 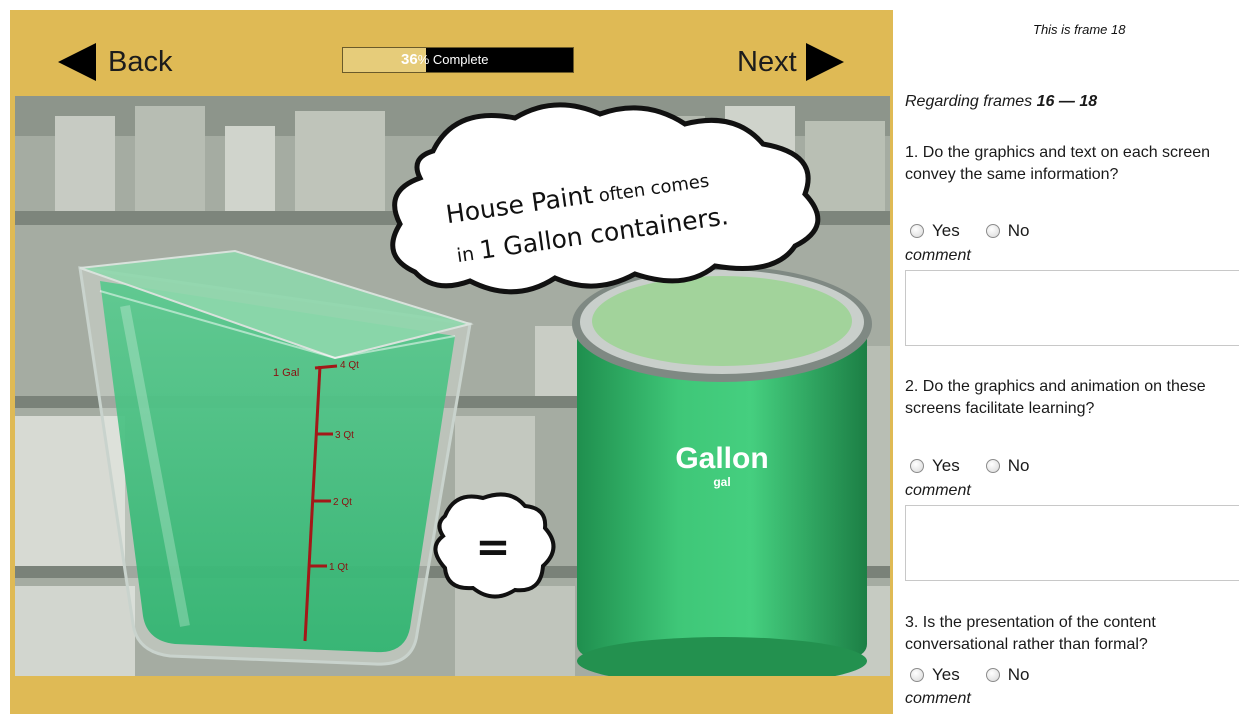 What do you see at coordinates (824, 62) in the screenshot?
I see `next-arrow-icon` at bounding box center [824, 62].